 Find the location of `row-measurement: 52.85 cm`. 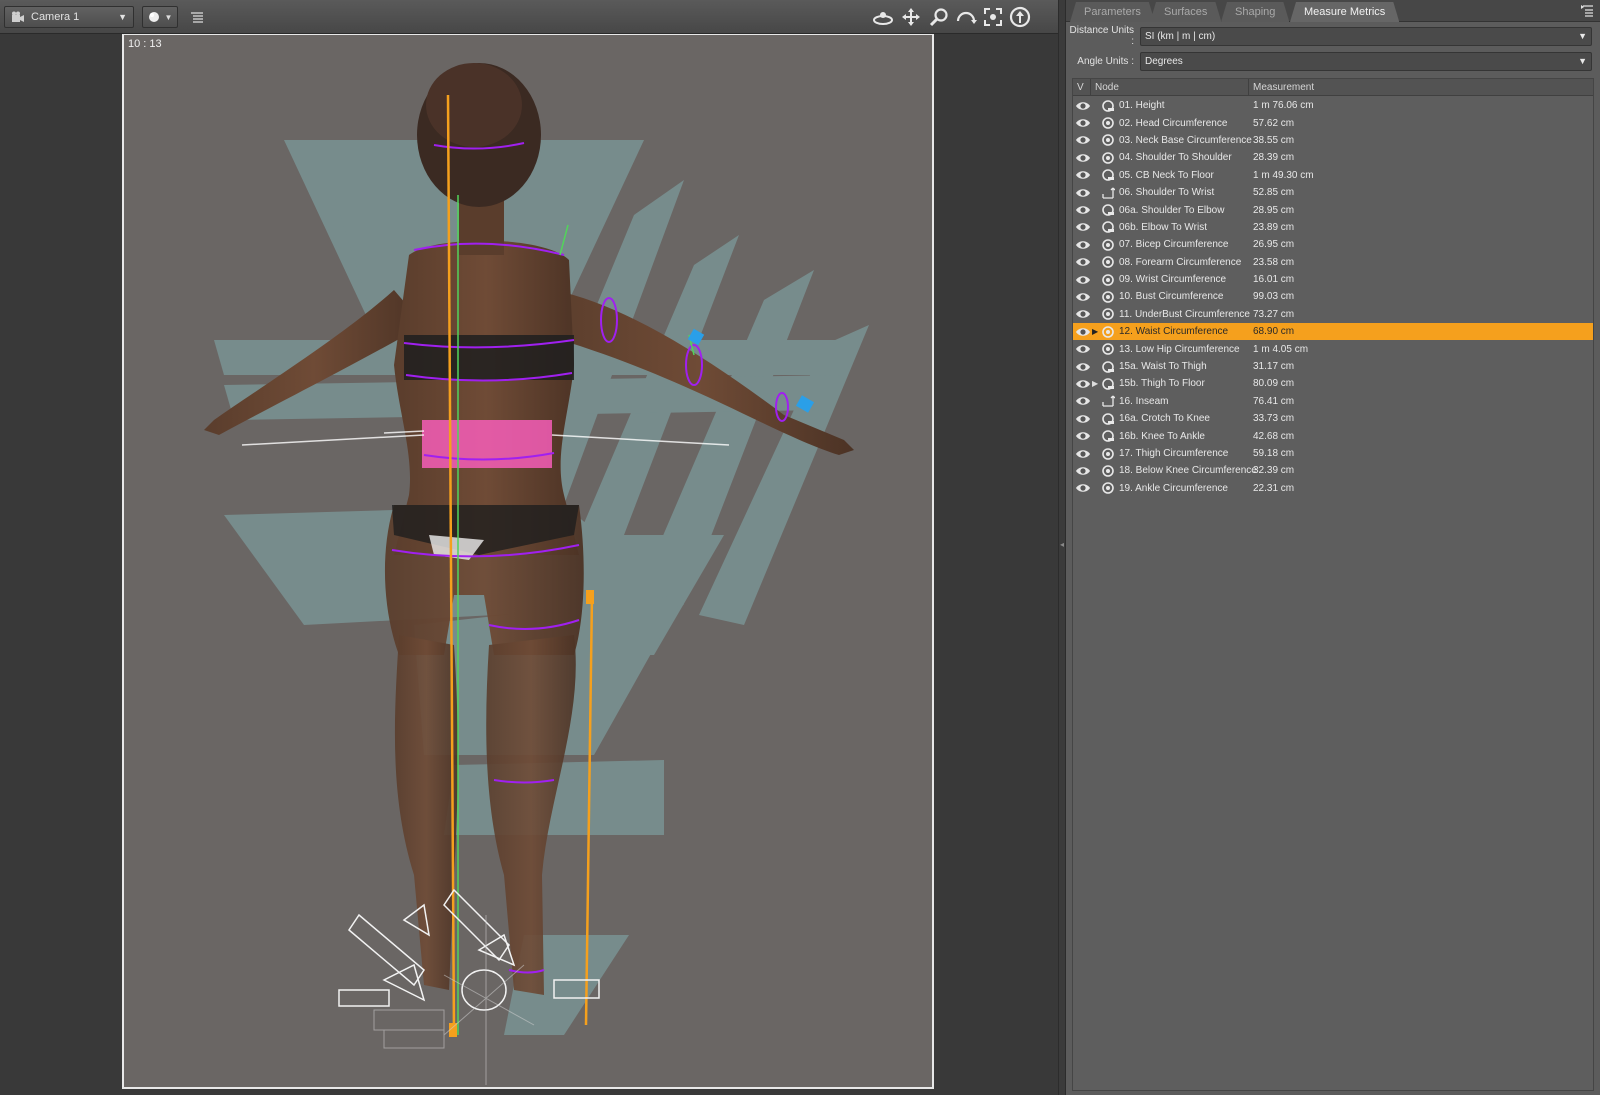

row-measurement: 52.85 cm is located at coordinates (1274, 193).